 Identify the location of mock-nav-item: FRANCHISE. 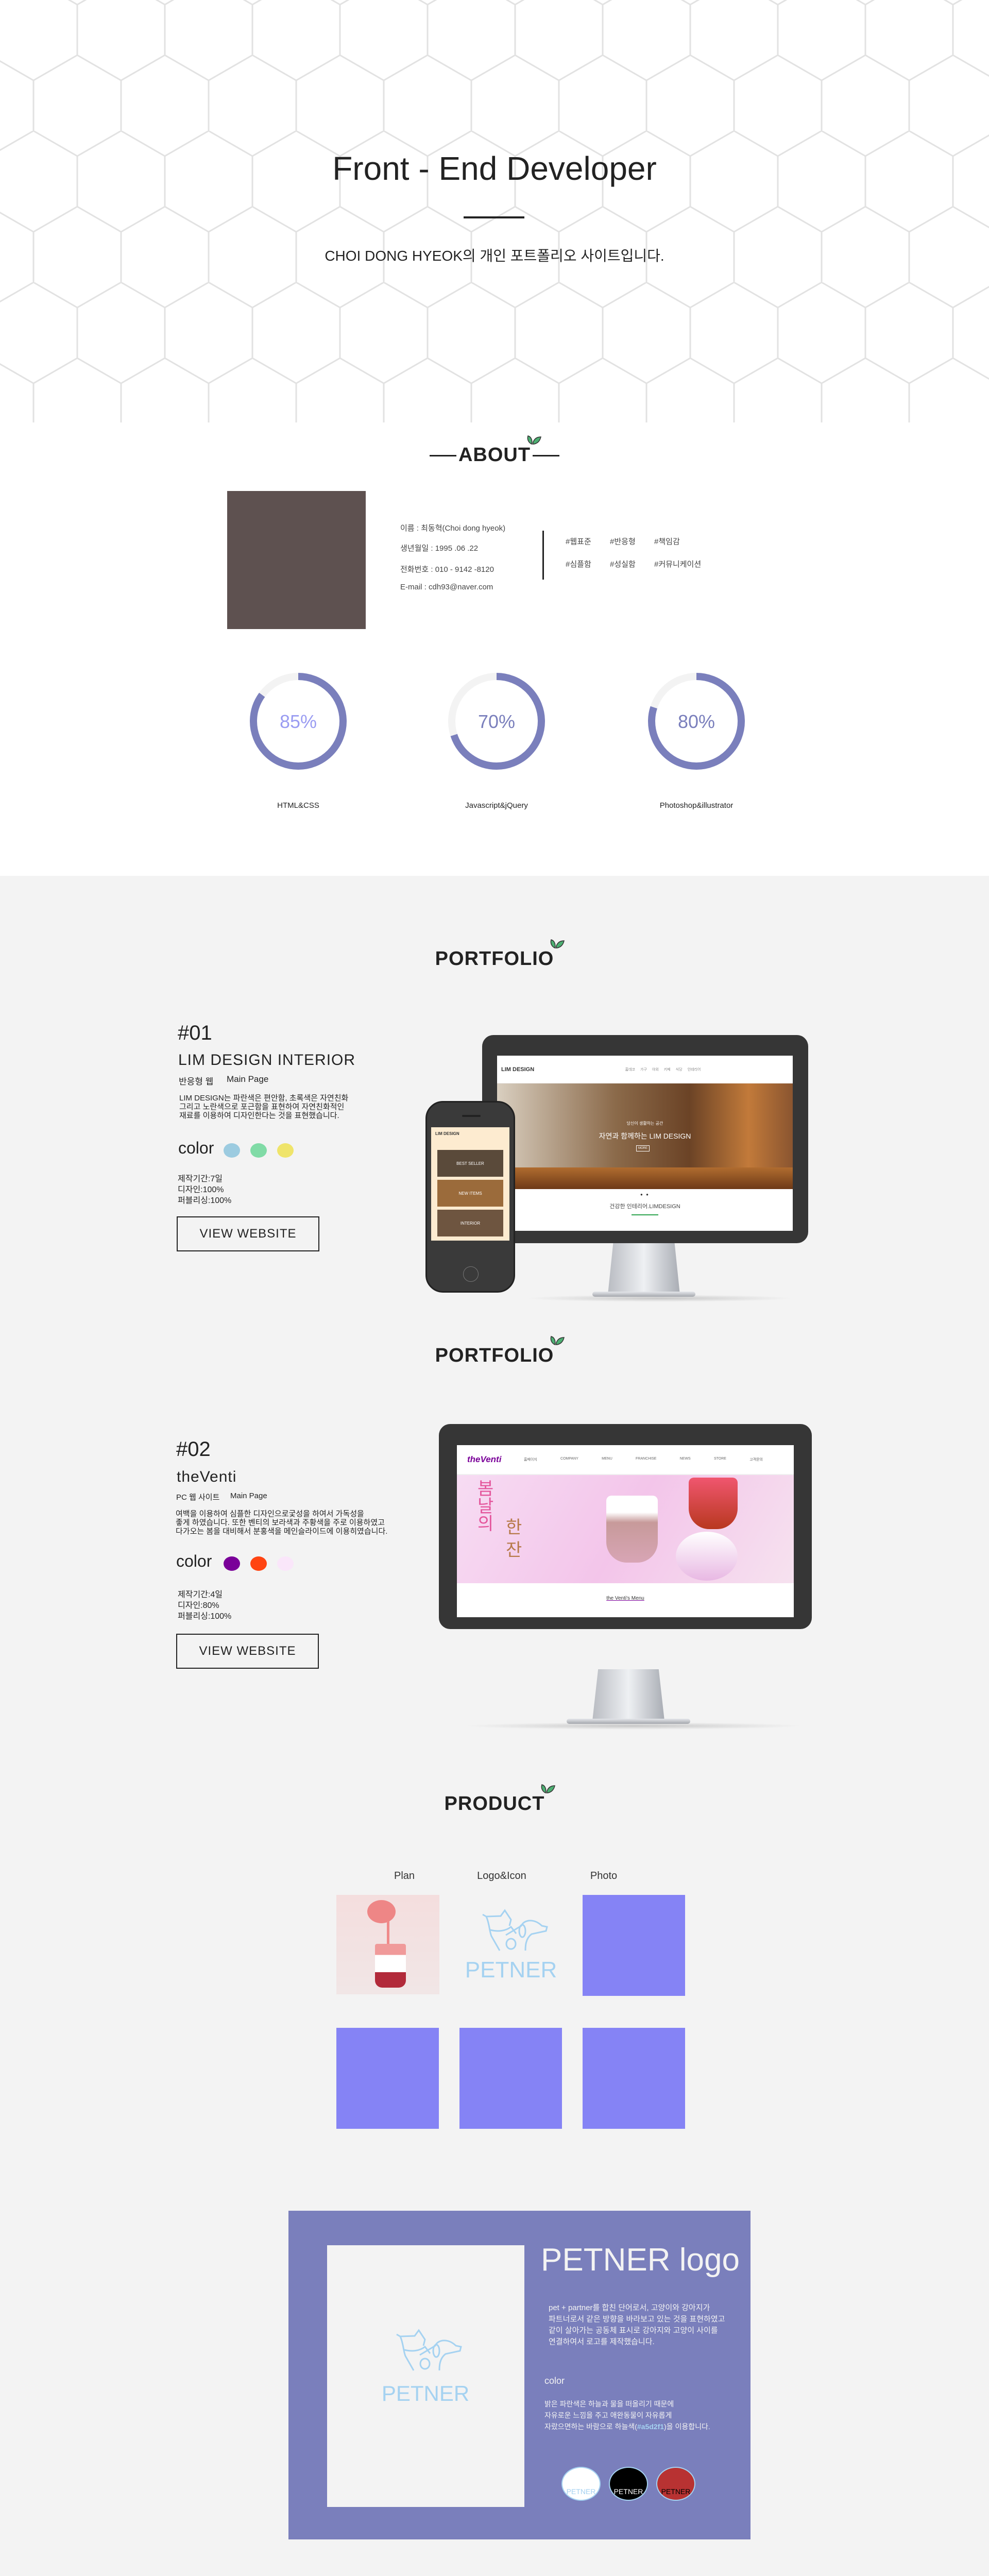
(646, 1459).